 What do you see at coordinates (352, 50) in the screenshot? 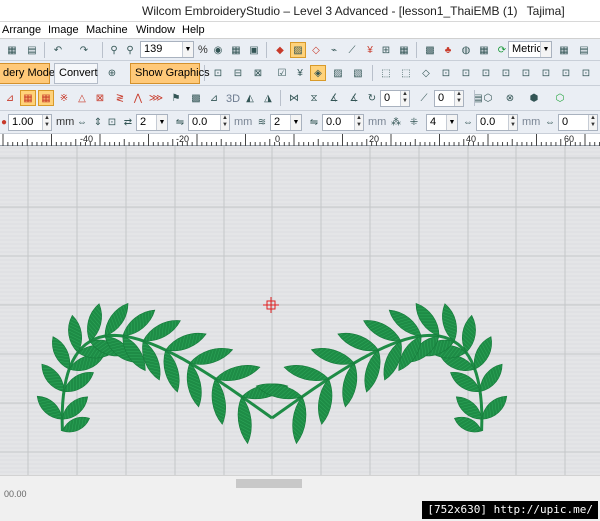
I see `function-icon: ⟋` at bounding box center [352, 50].